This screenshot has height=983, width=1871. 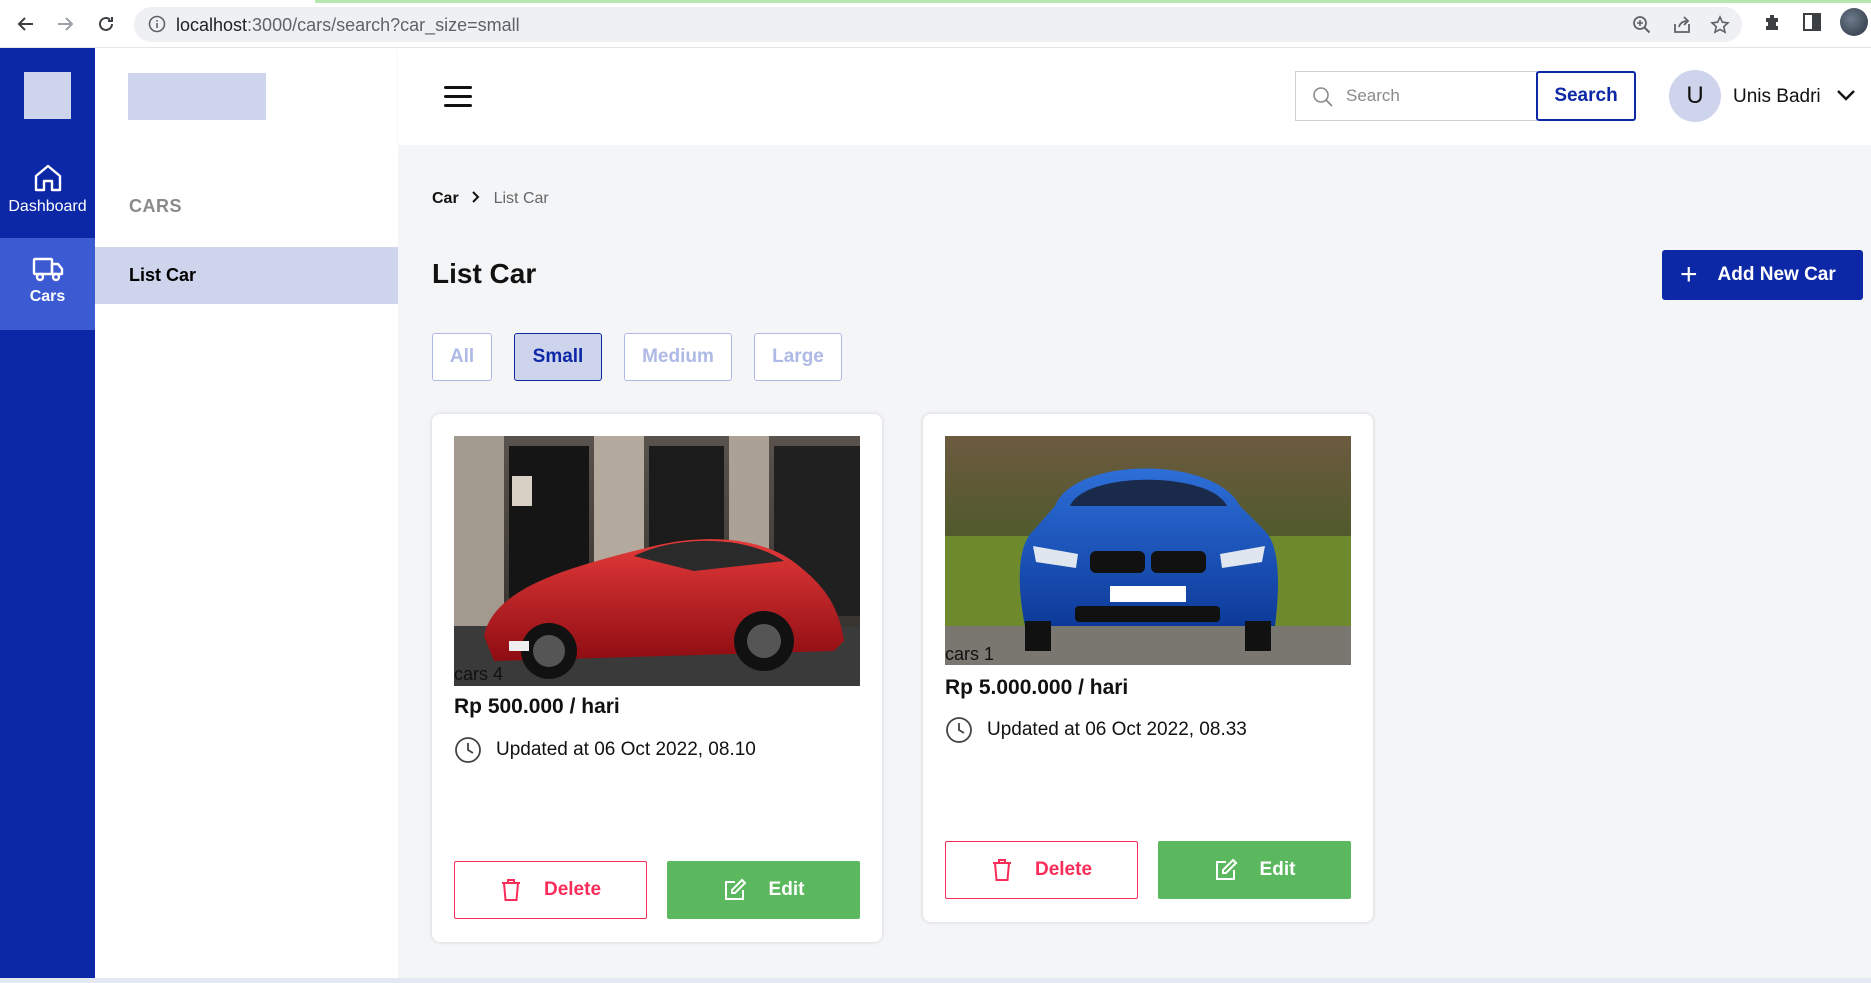 What do you see at coordinates (47, 178) in the screenshot?
I see `home-icon` at bounding box center [47, 178].